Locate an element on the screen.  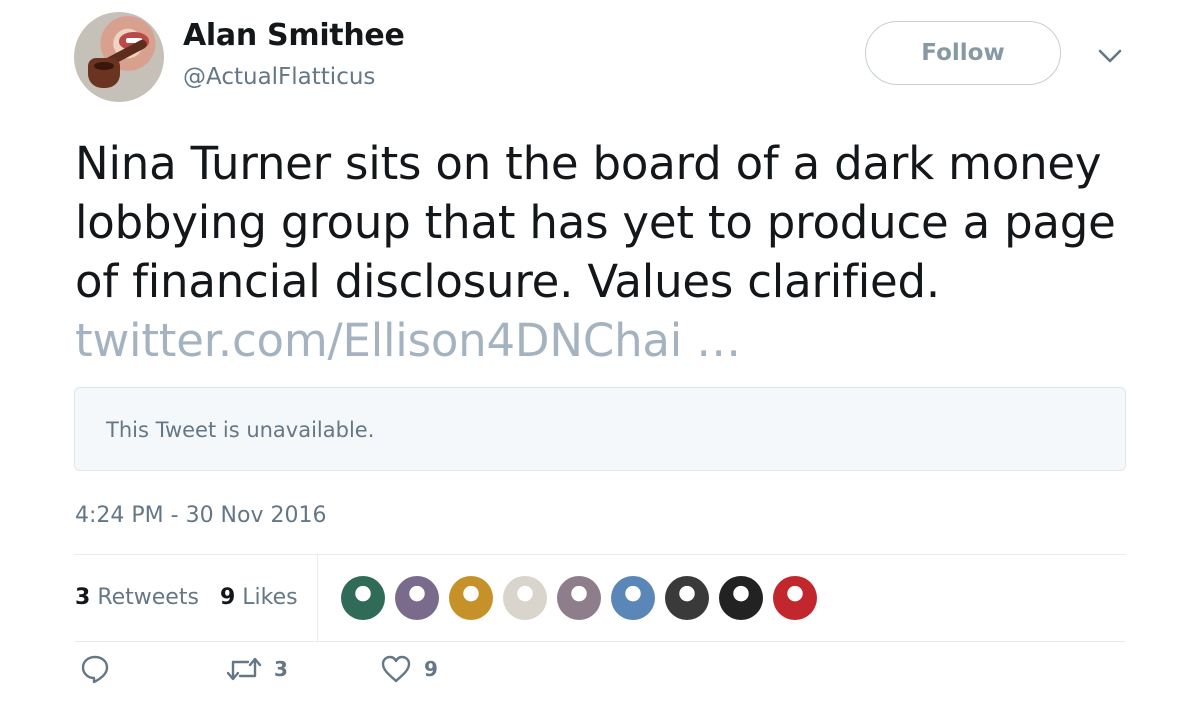
retweet-count: 3 is located at coordinates (281, 669).